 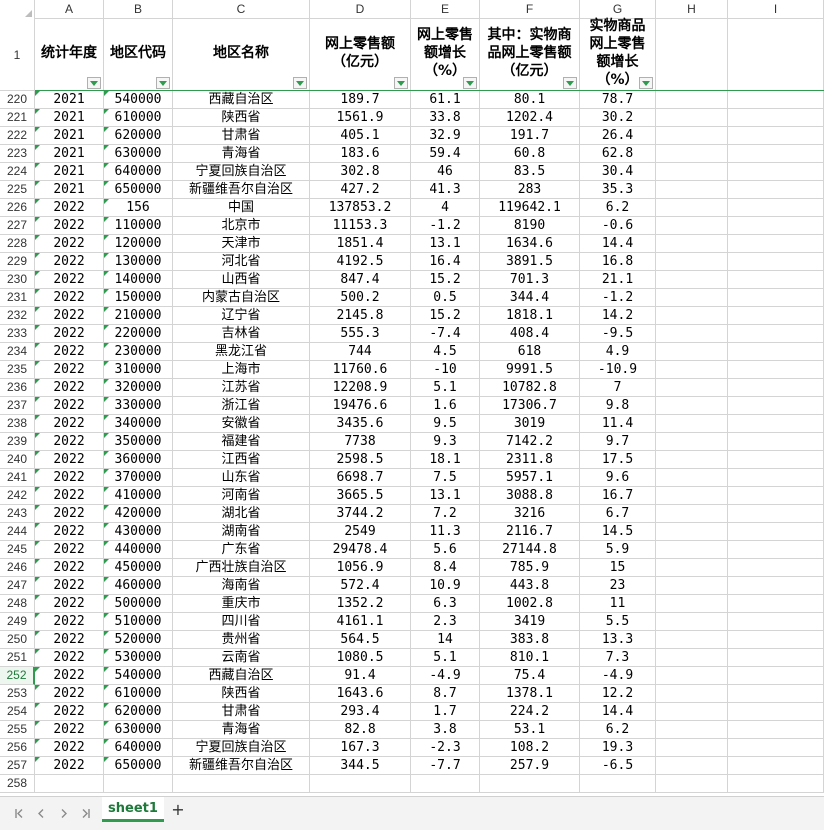 I want to click on cell-d248: 1352.2, so click(x=360, y=604).